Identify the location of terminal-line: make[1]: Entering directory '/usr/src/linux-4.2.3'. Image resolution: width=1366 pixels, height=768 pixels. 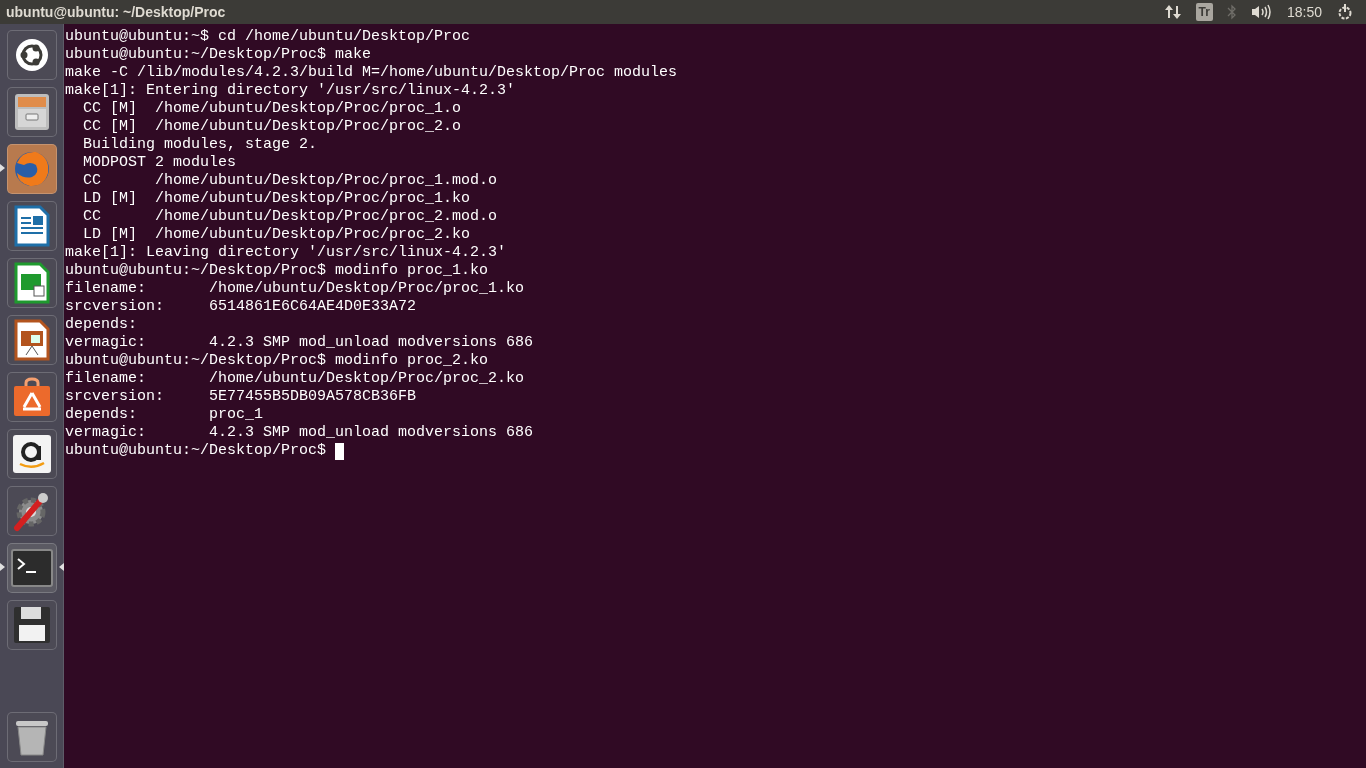
(290, 91).